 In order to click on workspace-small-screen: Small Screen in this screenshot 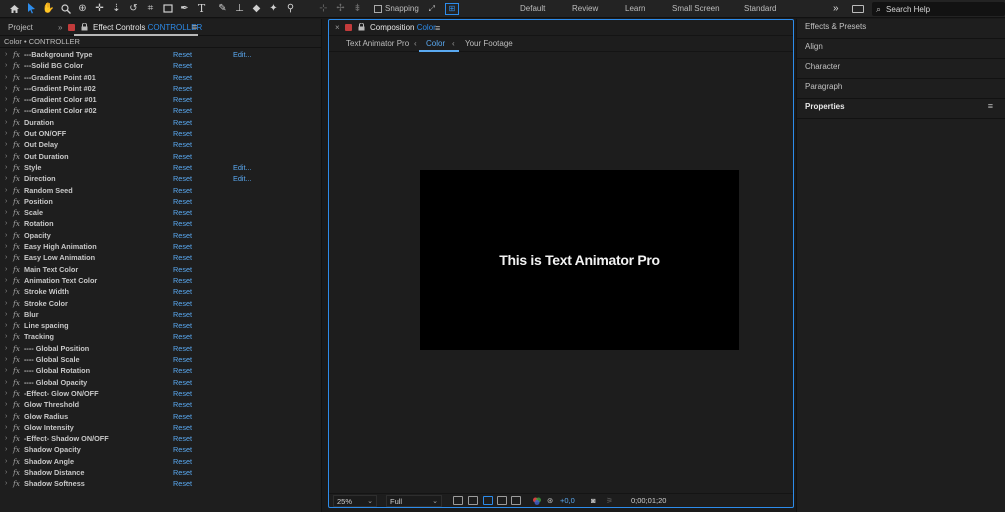, I will do `click(696, 9)`.